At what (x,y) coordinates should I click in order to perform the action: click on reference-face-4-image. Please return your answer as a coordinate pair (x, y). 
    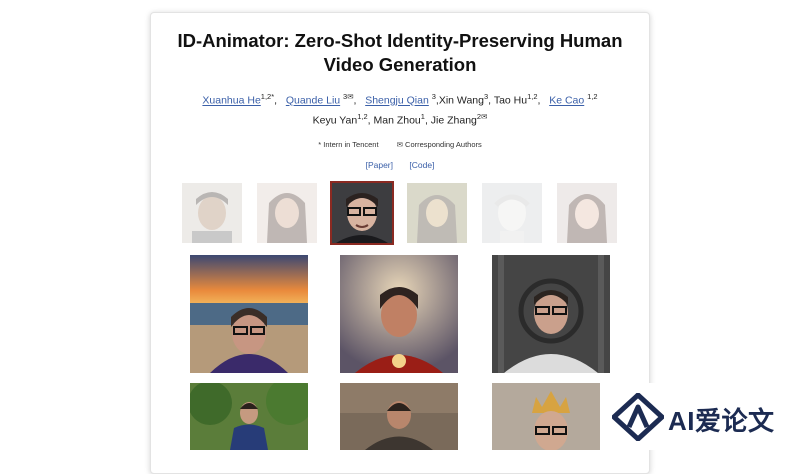
    Looking at the image, I should click on (437, 213).